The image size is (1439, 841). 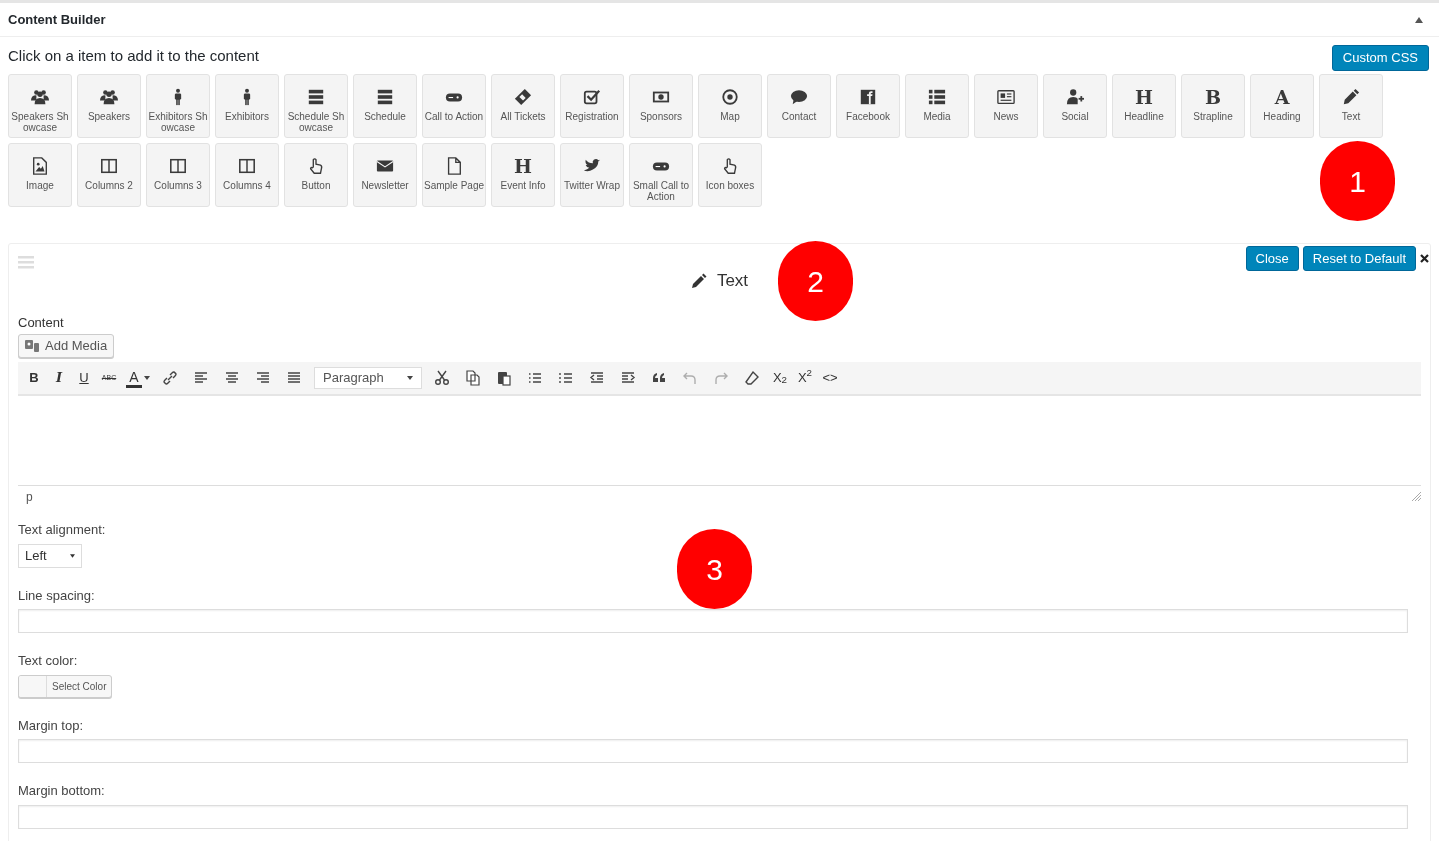 What do you see at coordinates (263, 378) in the screenshot?
I see `align-right-icon` at bounding box center [263, 378].